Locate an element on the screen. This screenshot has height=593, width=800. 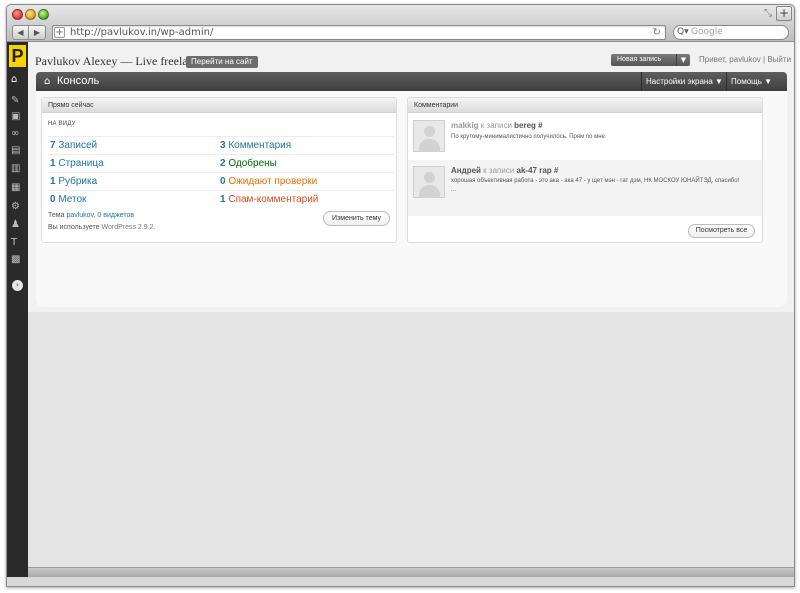
widget-title: Прямо сейчас is located at coordinates (219, 105).